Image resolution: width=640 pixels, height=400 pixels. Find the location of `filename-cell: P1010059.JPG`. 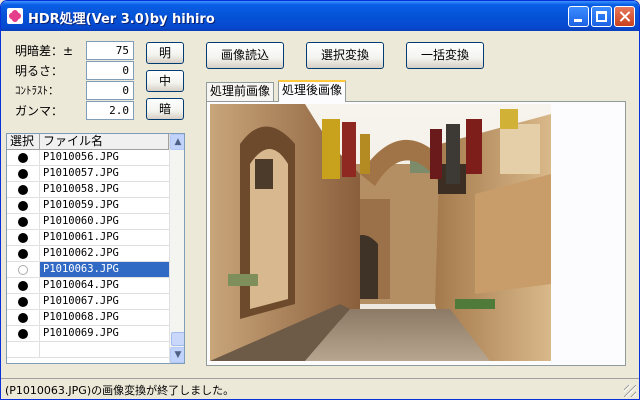

filename-cell: P1010059.JPG is located at coordinates (104, 205).